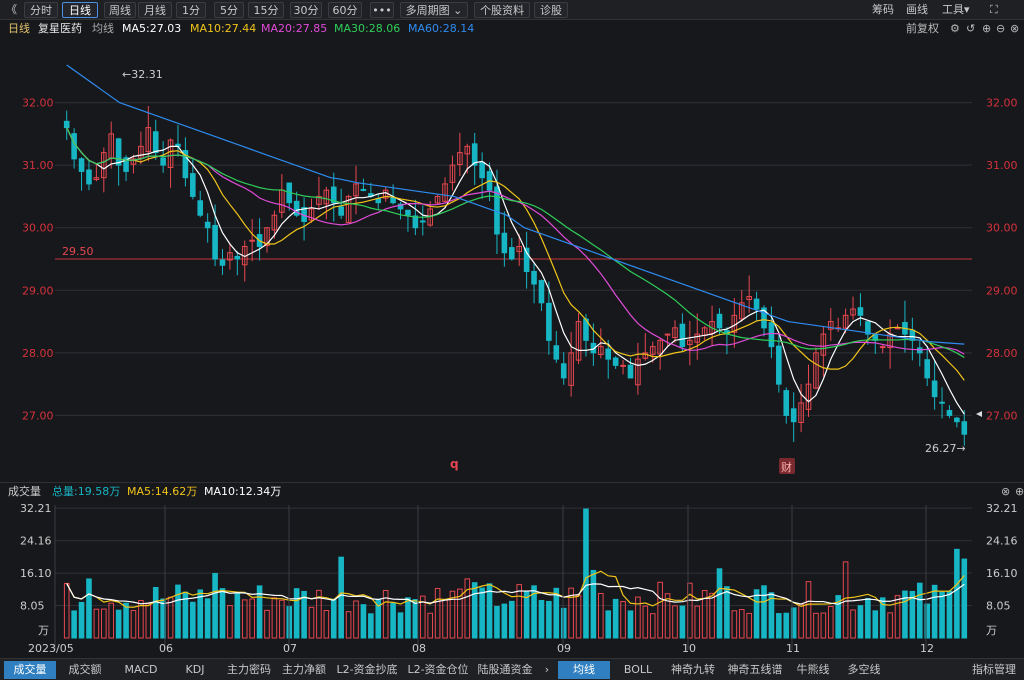  What do you see at coordinates (85, 670) in the screenshot?
I see `indicator-tab-1: 成交额` at bounding box center [85, 670].